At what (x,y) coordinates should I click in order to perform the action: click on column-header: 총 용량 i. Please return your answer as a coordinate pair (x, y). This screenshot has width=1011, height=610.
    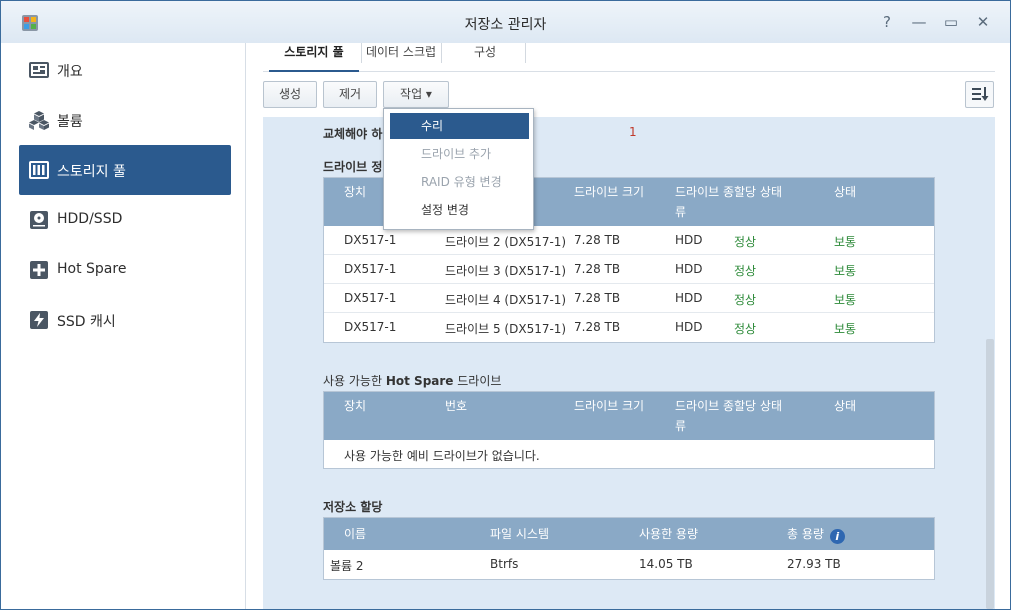
    Looking at the image, I should click on (816, 534).